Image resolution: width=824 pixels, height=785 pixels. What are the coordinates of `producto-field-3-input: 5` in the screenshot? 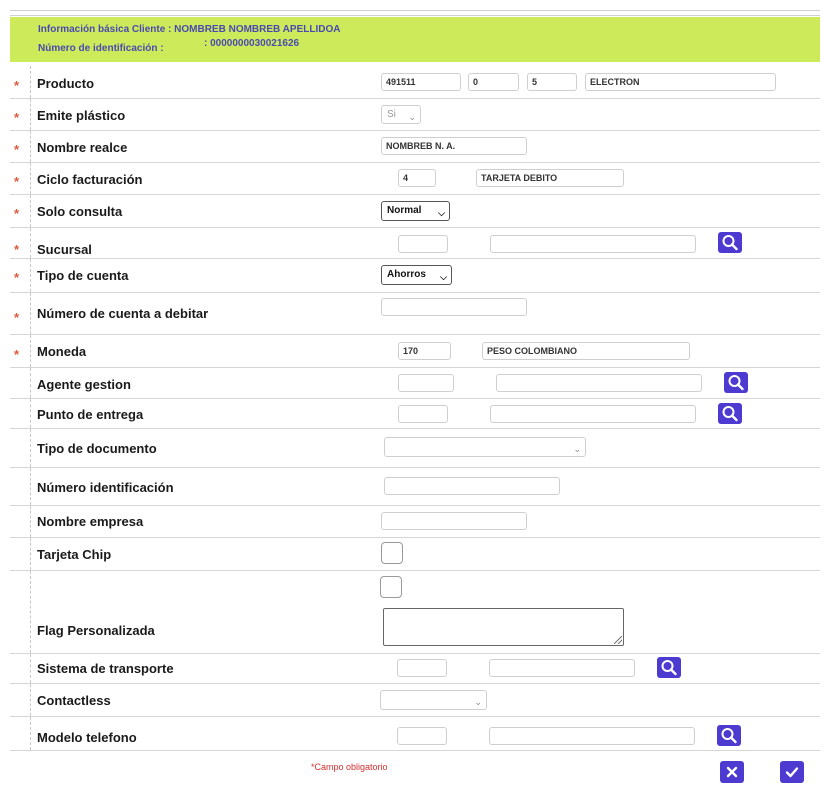 It's located at (552, 82).